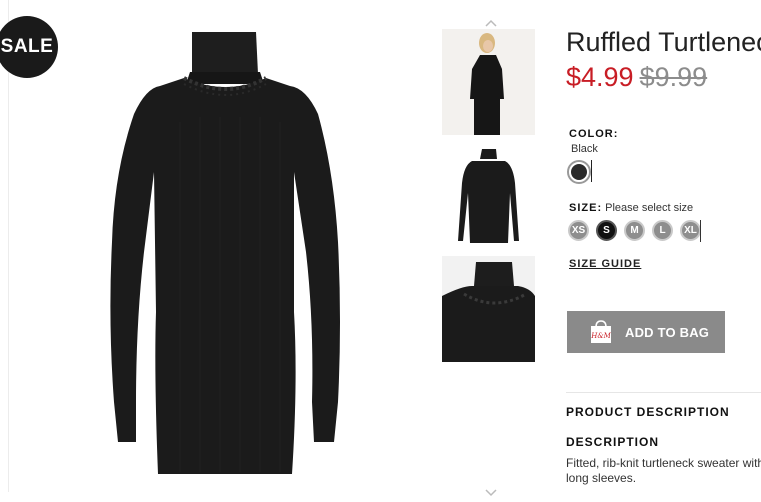 Image resolution: width=761 pixels, height=502 pixels. Describe the element at coordinates (663, 42) in the screenshot. I see `product-title: Ruffled Turtleneck Sweater` at that location.